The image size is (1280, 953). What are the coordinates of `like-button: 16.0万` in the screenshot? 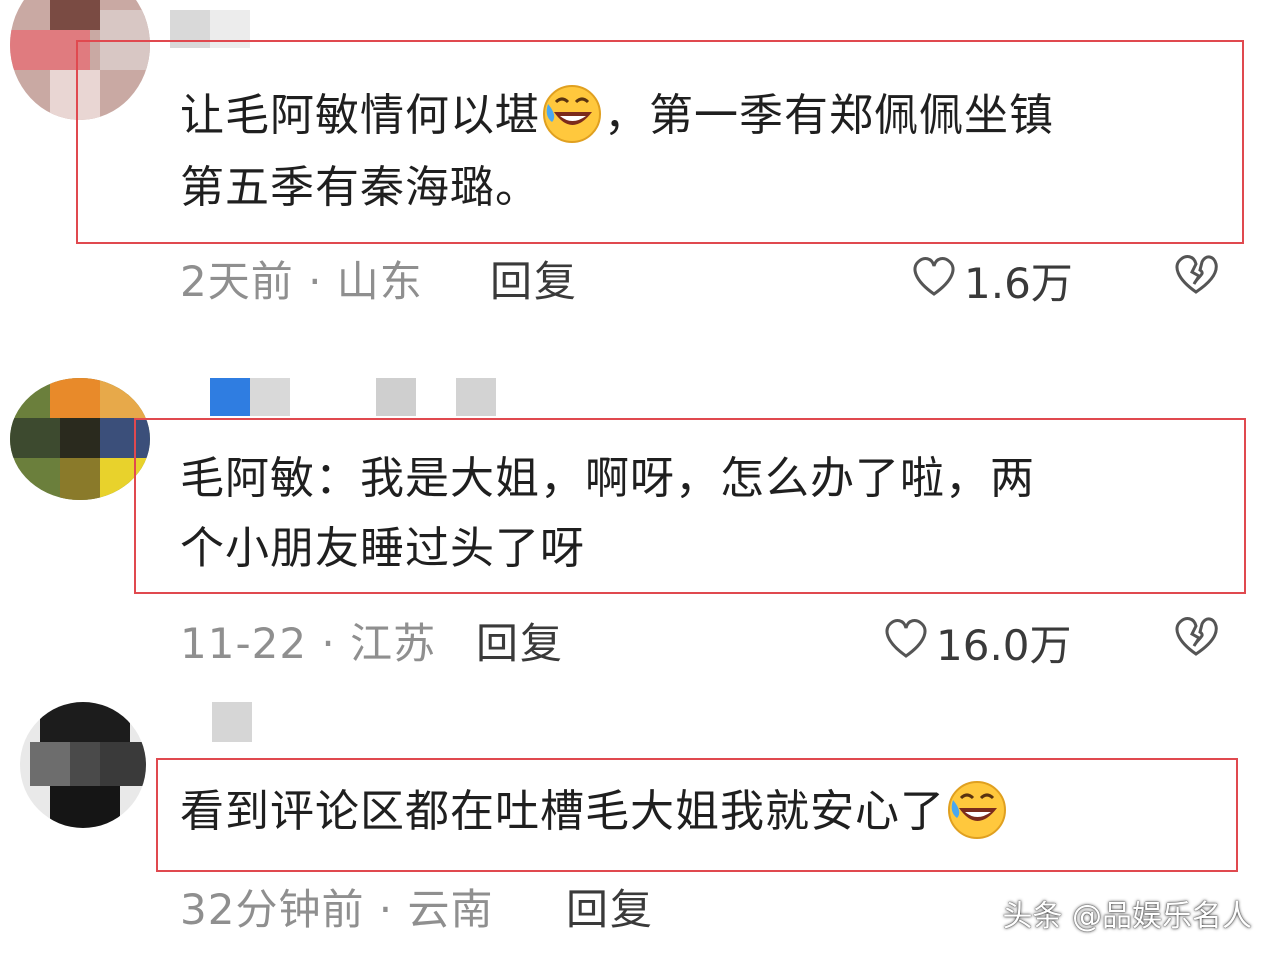 It's located at (977, 642).